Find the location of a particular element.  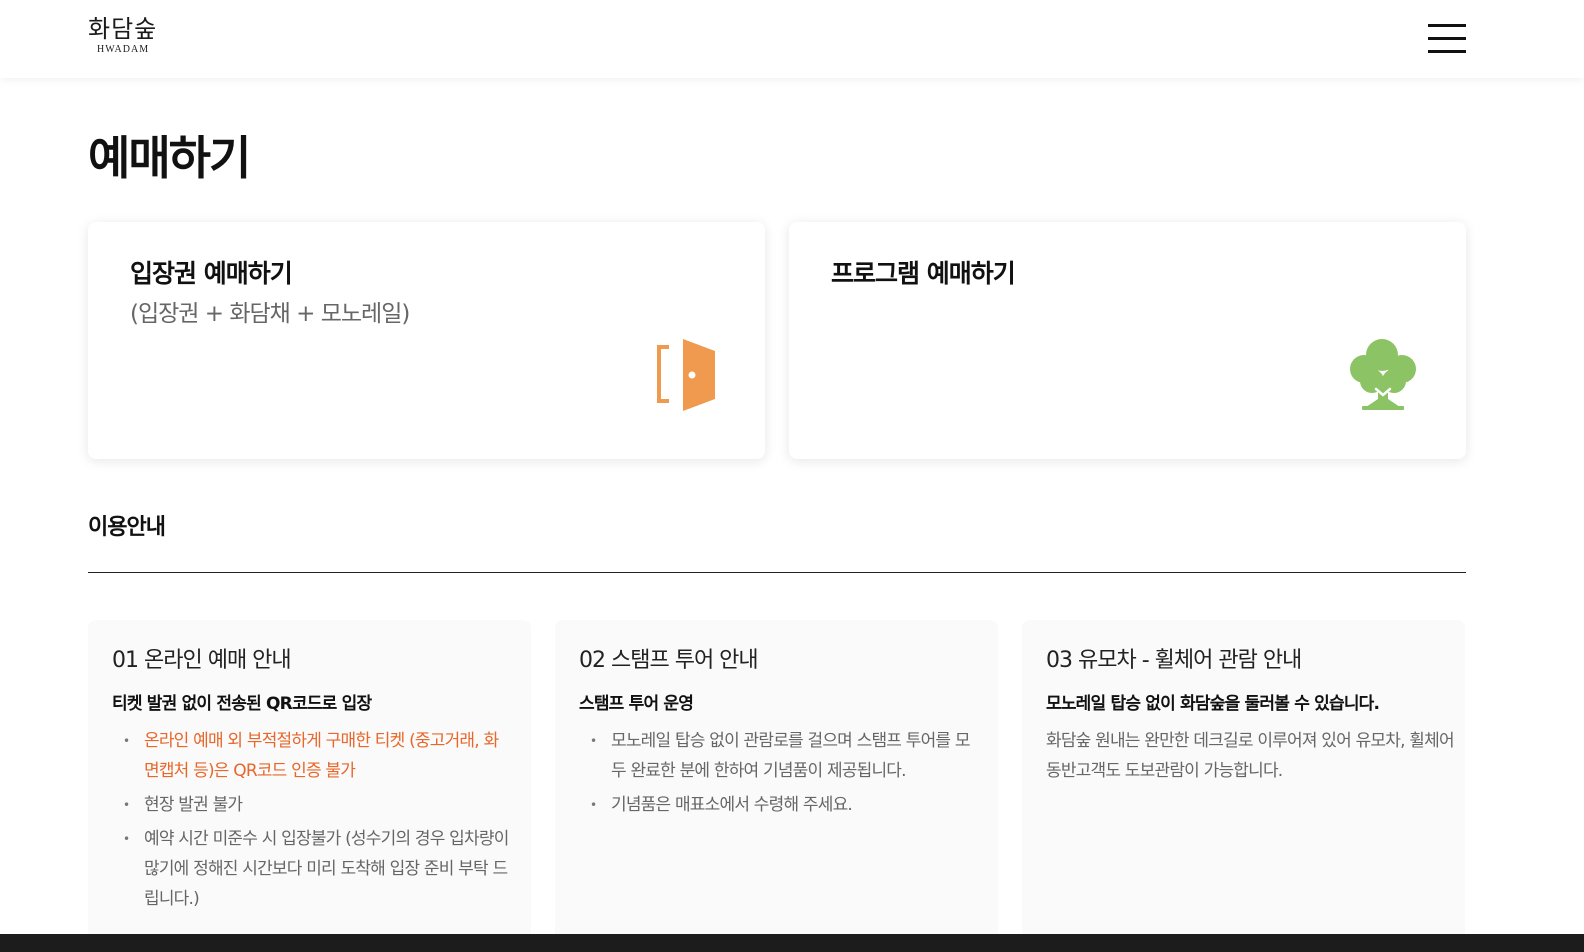

ticket-booking-card: 입장권 예매하기 (입장권 + 화담채 + 모노레일) is located at coordinates (426, 340).